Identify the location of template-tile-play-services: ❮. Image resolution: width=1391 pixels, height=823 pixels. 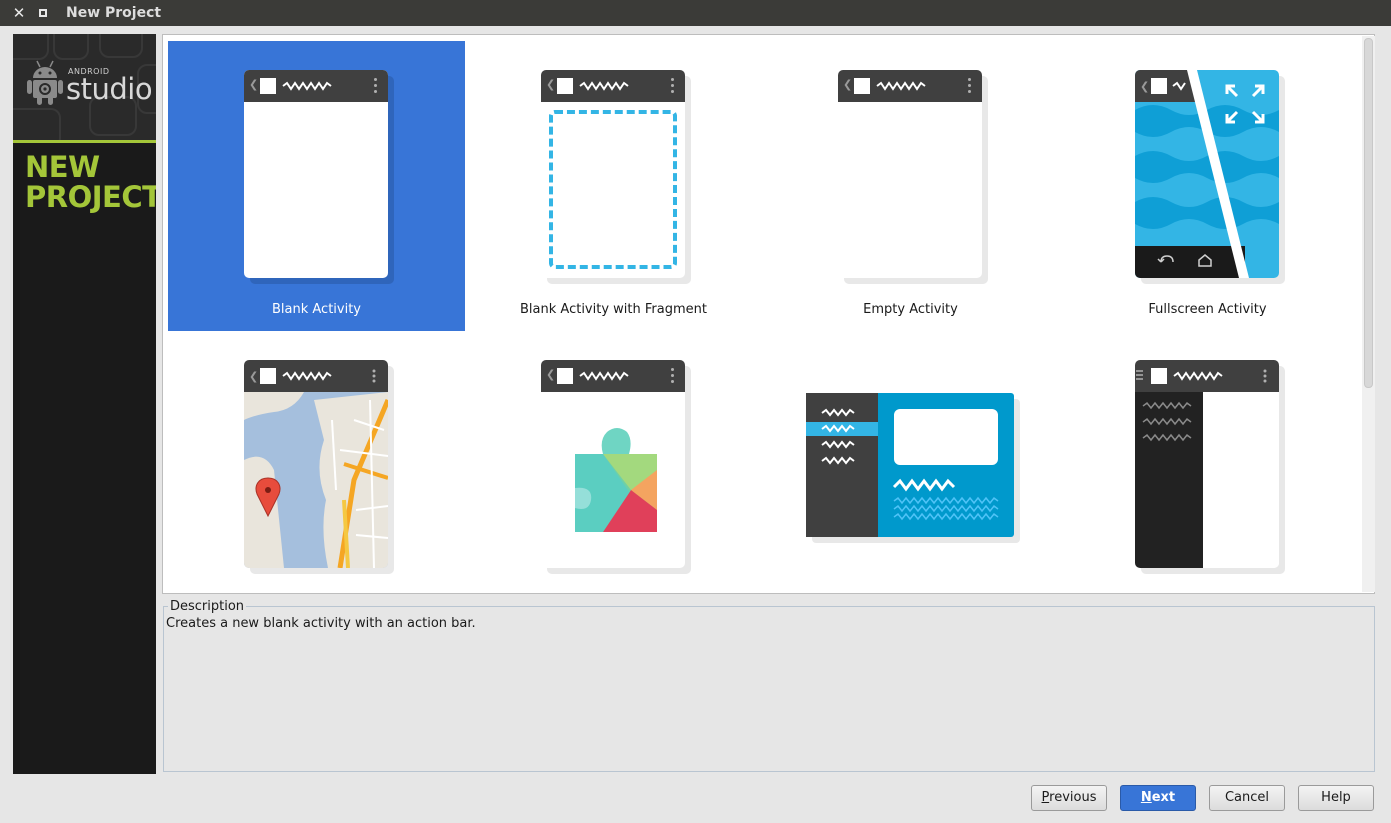
(613, 462).